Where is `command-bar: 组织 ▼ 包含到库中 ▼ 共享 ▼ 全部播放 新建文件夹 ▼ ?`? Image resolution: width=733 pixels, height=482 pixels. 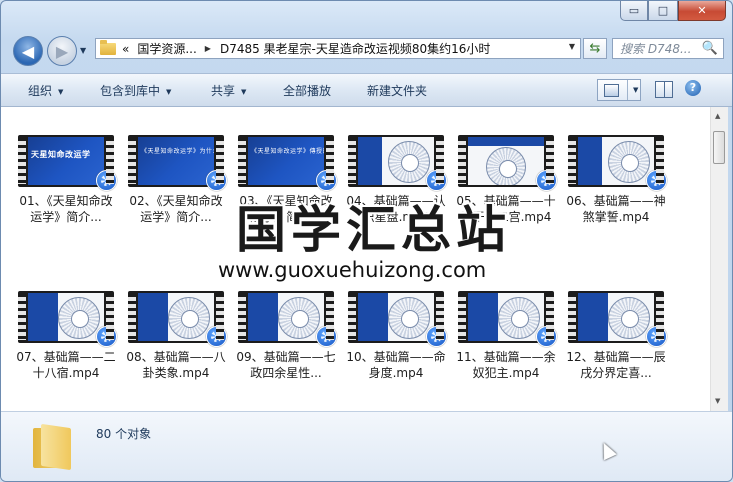 command-bar: 组织 ▼ 包含到库中 ▼ 共享 ▼ 全部播放 新建文件夹 ▼ ? is located at coordinates (366, 90).